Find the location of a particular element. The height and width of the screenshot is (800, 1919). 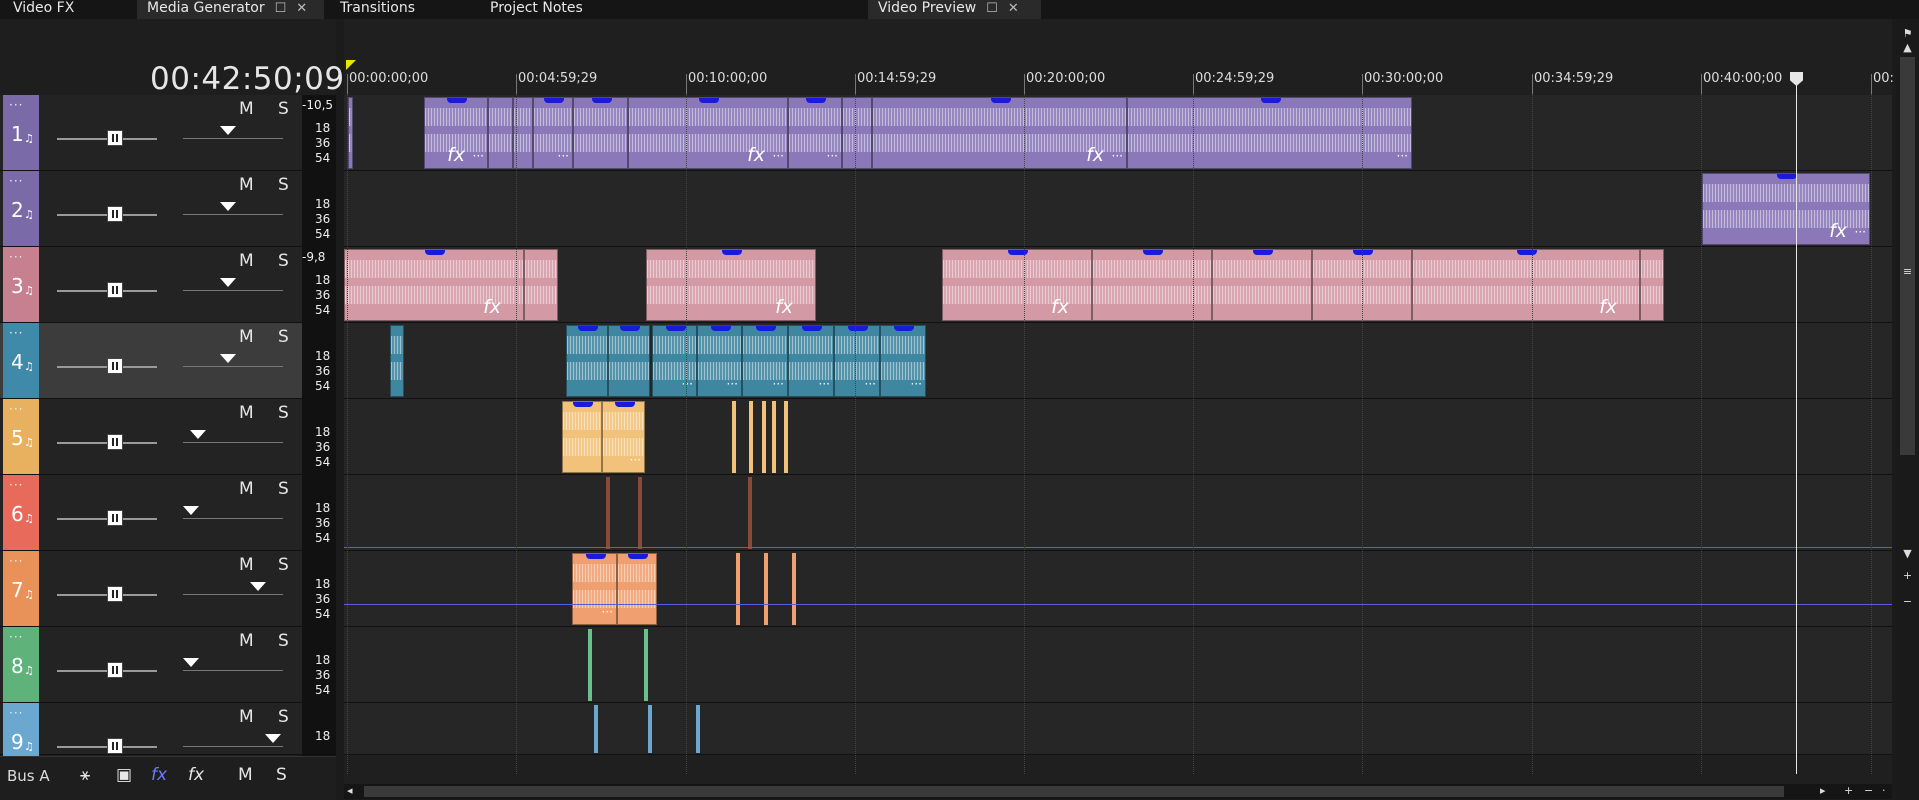

flag-icon: ⚑ is located at coordinates (1907, 33).